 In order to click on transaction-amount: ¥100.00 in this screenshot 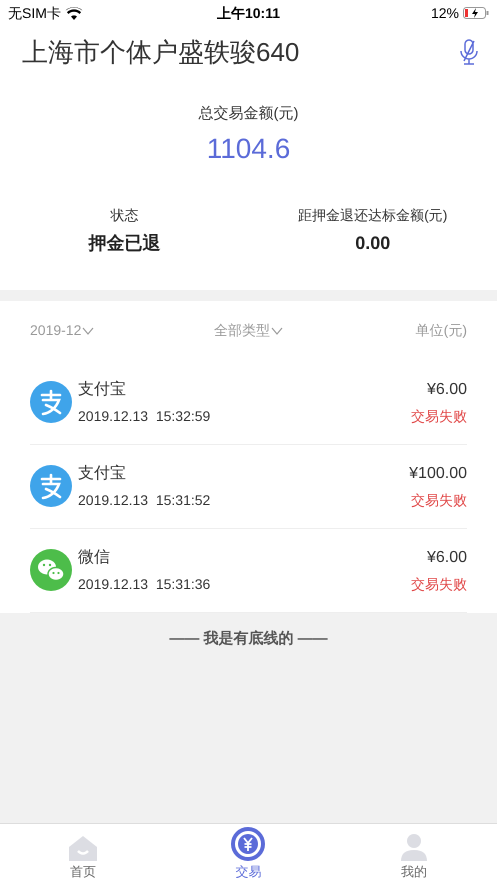, I will do `click(438, 474)`.